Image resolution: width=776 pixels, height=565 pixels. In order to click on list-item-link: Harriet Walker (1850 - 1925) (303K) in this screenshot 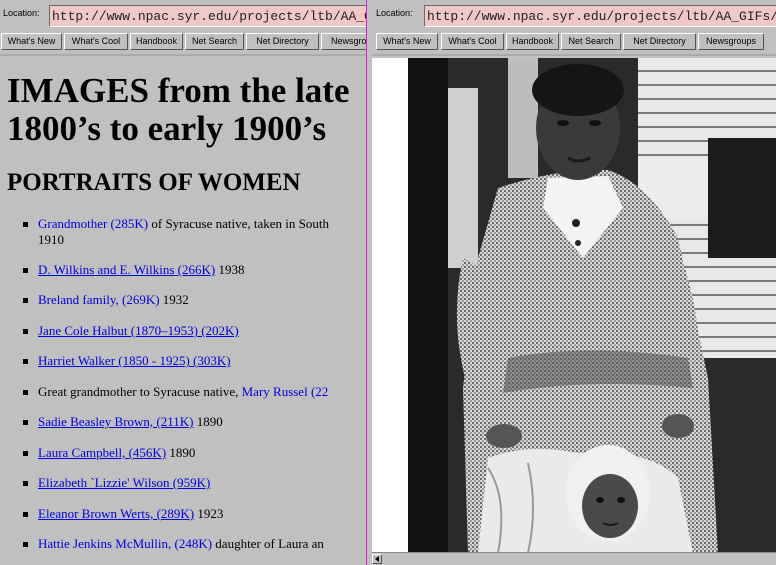, I will do `click(134, 360)`.